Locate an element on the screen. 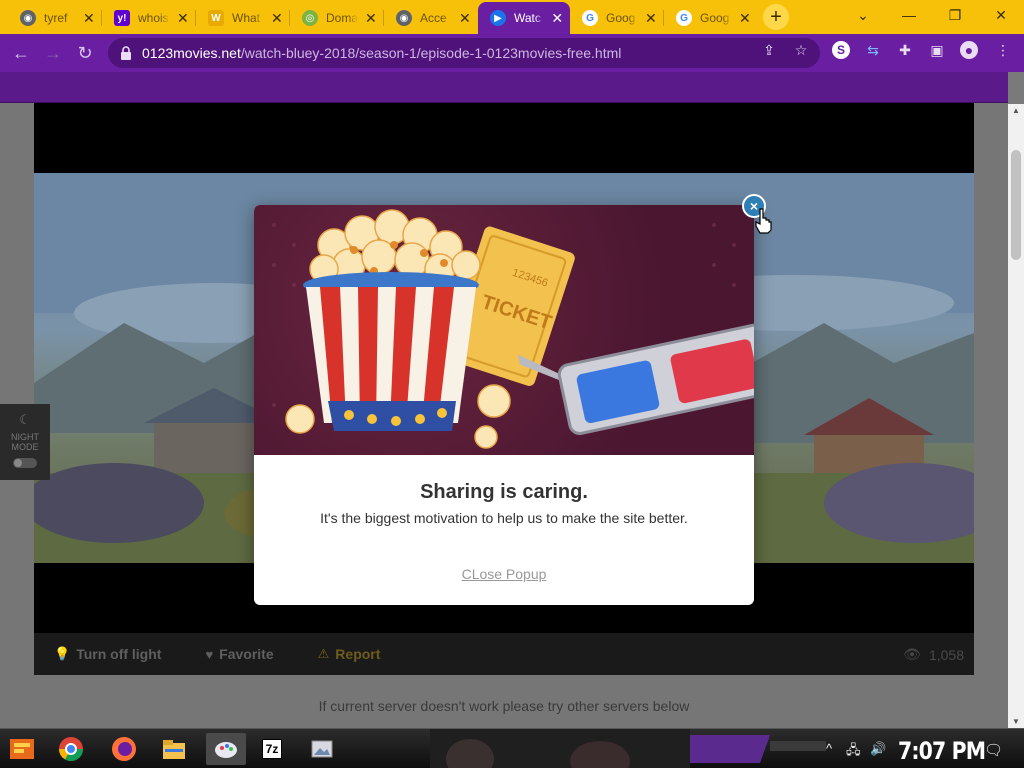 This screenshot has width=1024, height=768. favorite-button: ♥ Favorite is located at coordinates (239, 654).